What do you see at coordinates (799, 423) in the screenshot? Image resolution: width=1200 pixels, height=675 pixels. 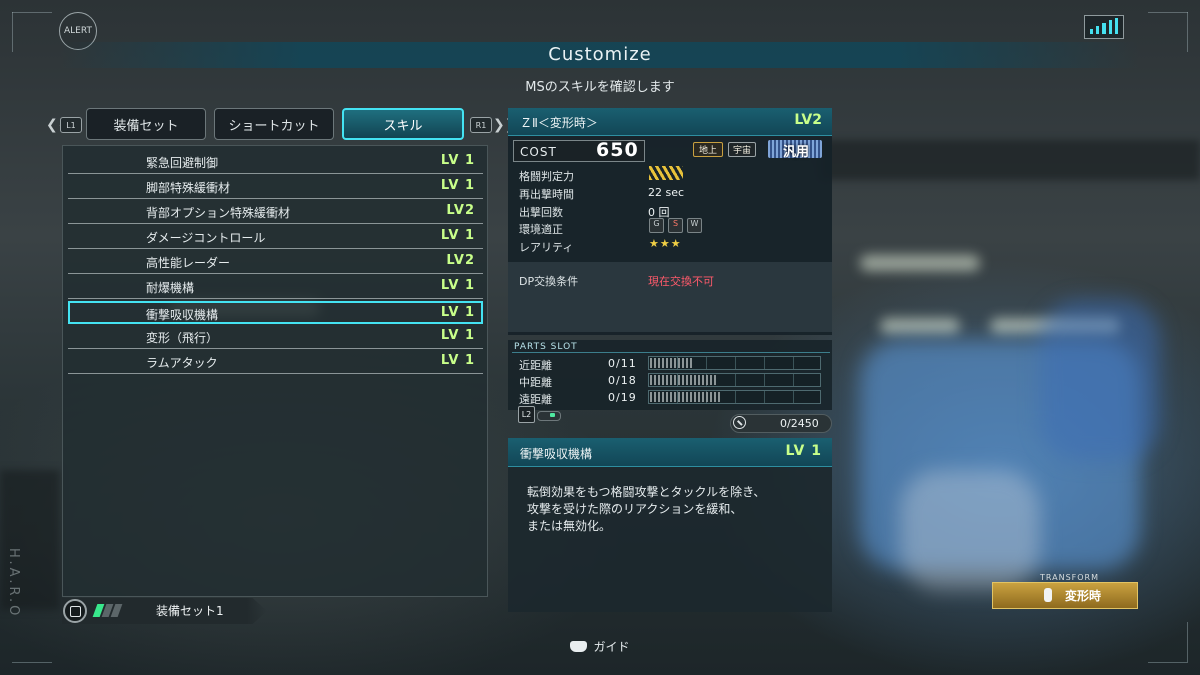 I see `capacity-value: 0/2450` at bounding box center [799, 423].